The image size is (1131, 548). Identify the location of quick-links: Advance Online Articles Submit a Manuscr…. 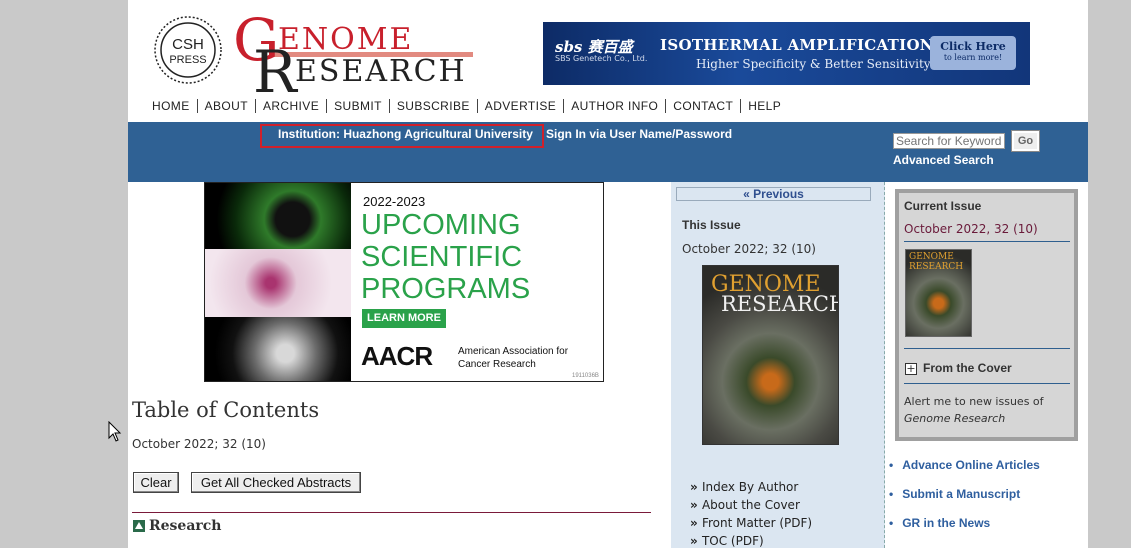
(964, 501).